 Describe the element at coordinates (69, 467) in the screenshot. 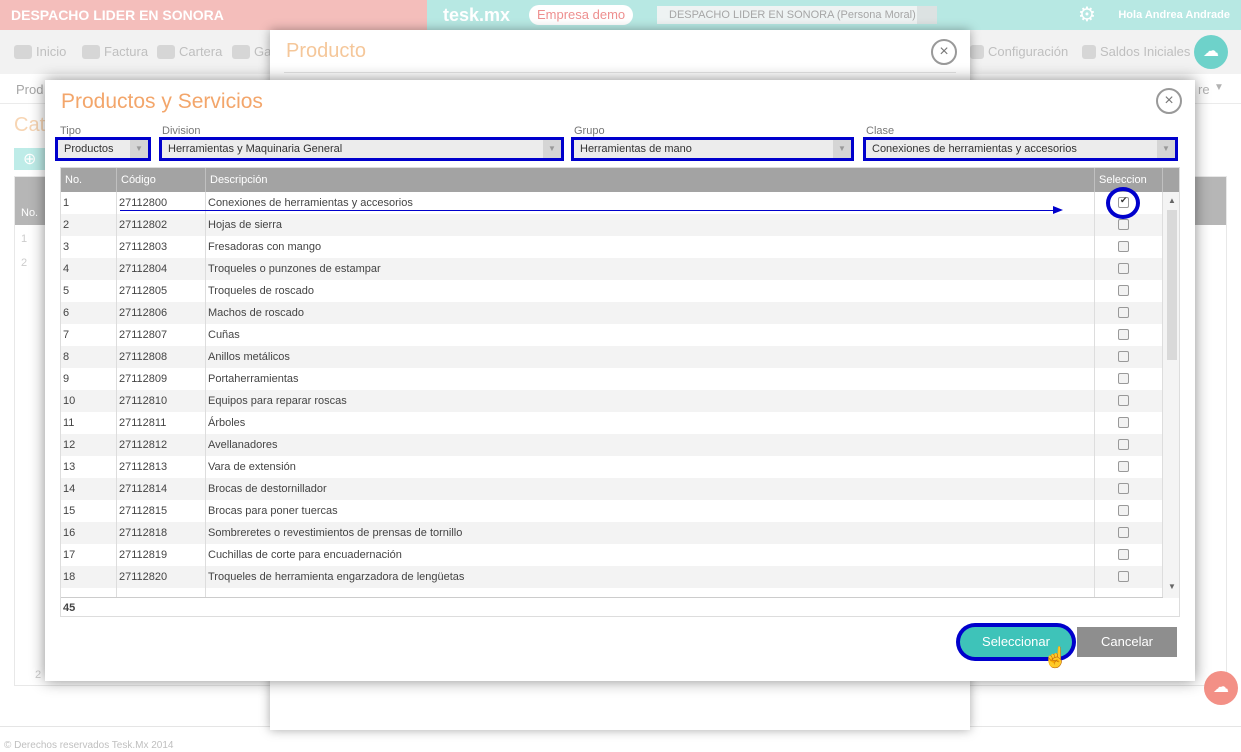

I see `cell-no: 13` at that location.